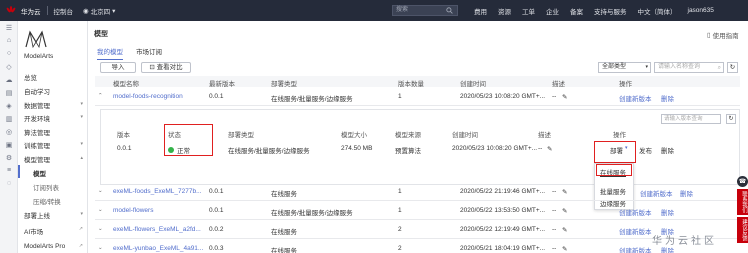  I want to click on nav-item-ai-market: AI市场, so click(33, 231).